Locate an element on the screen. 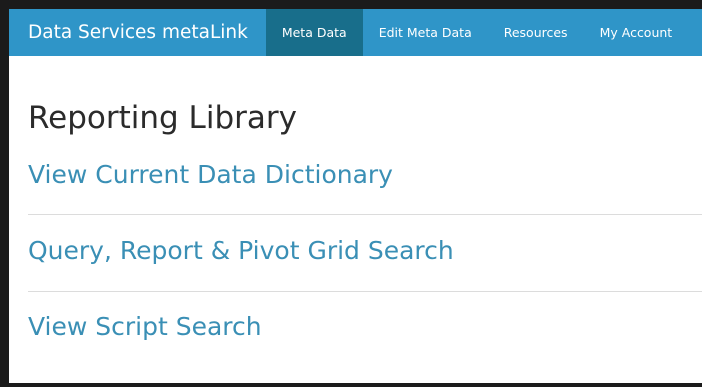  link-view-current-data-dictionary: View Current Data Dictionary is located at coordinates (210, 174).